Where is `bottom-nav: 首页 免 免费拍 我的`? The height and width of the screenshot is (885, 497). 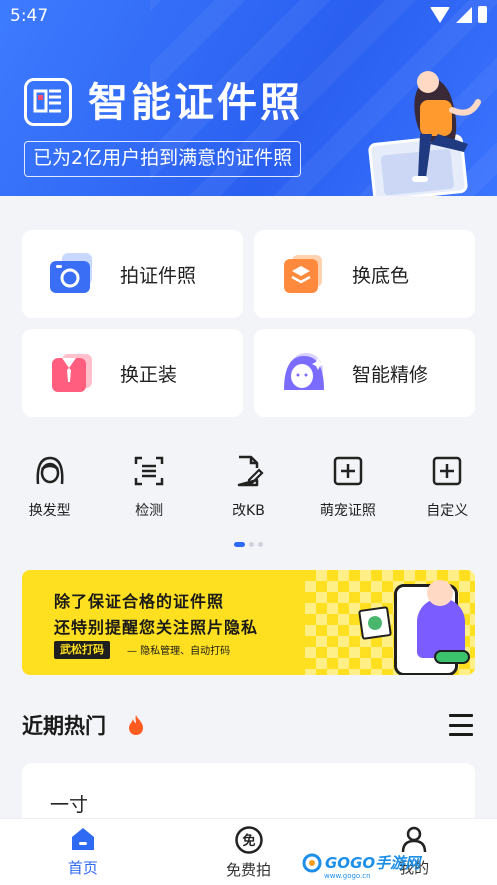
bottom-nav: 首页 免 免费拍 我的 is located at coordinates (248, 851).